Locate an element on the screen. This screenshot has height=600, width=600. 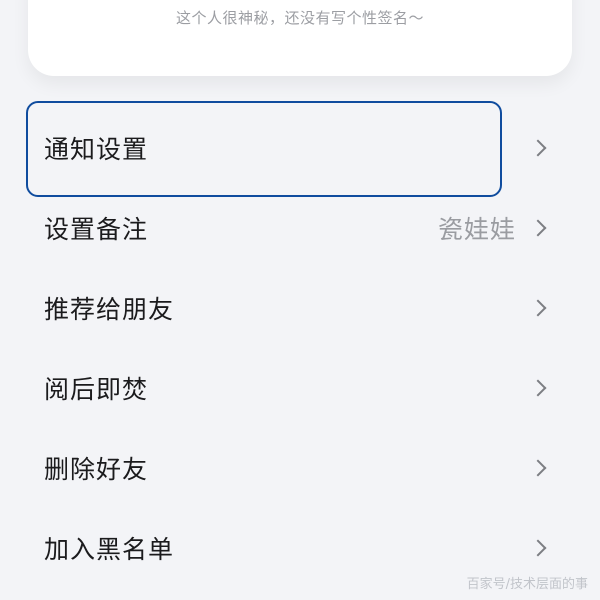
profile-card: 这个人很神秘，还没有写个性签名～ is located at coordinates (300, 38).